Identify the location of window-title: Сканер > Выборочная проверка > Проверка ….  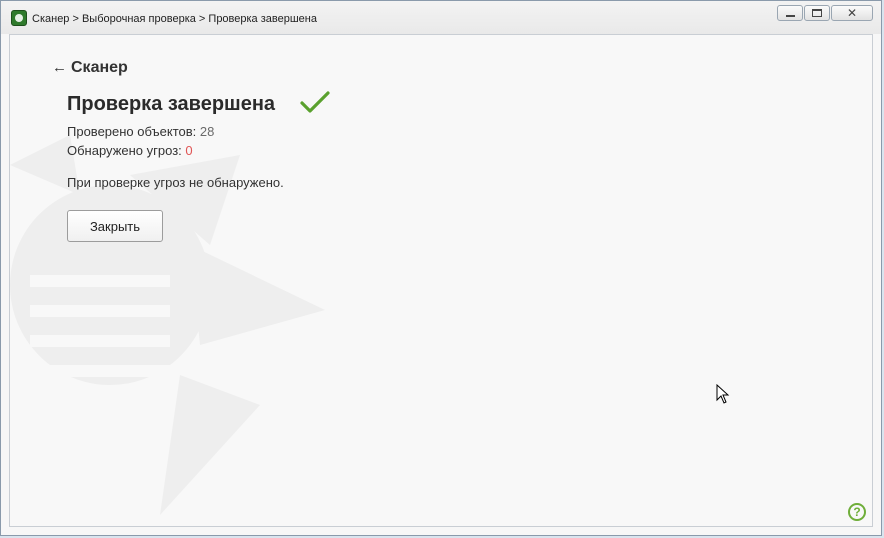
(174, 19).